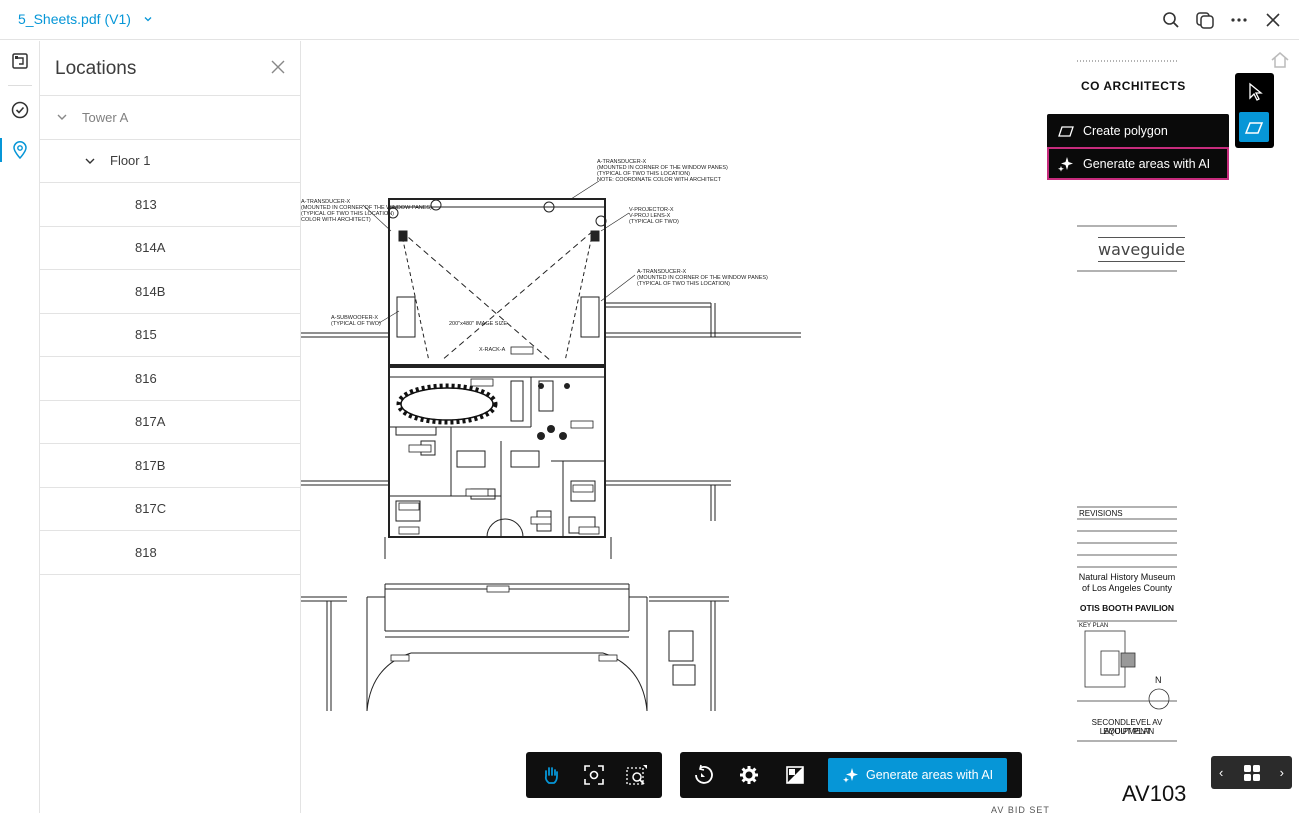  What do you see at coordinates (1171, 20) in the screenshot?
I see `search-icon` at bounding box center [1171, 20].